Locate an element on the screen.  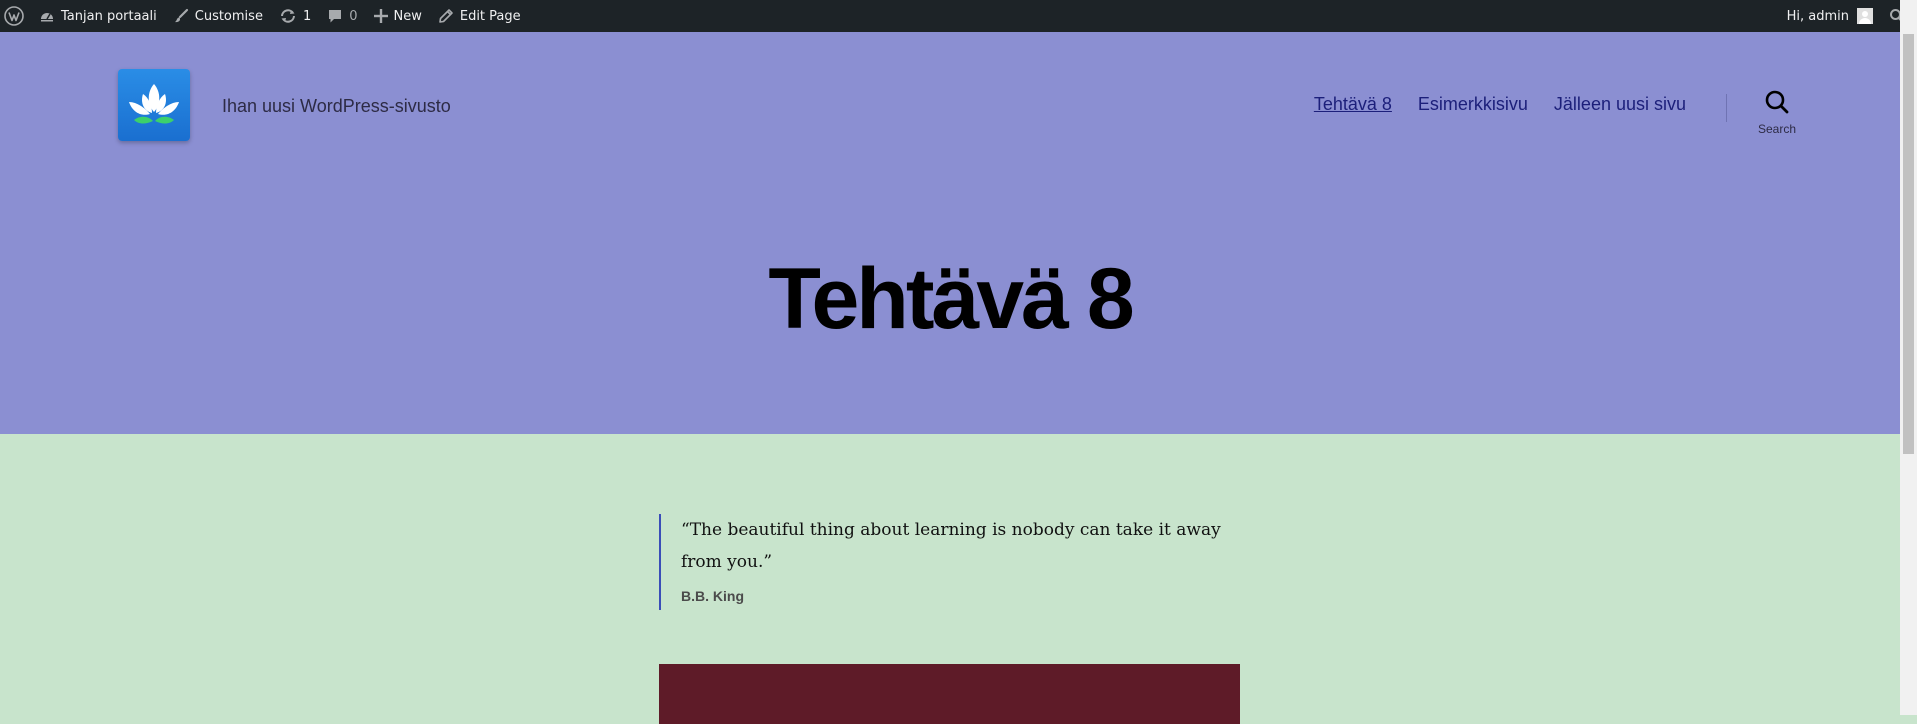
new-label: New is located at coordinates (407, 16).